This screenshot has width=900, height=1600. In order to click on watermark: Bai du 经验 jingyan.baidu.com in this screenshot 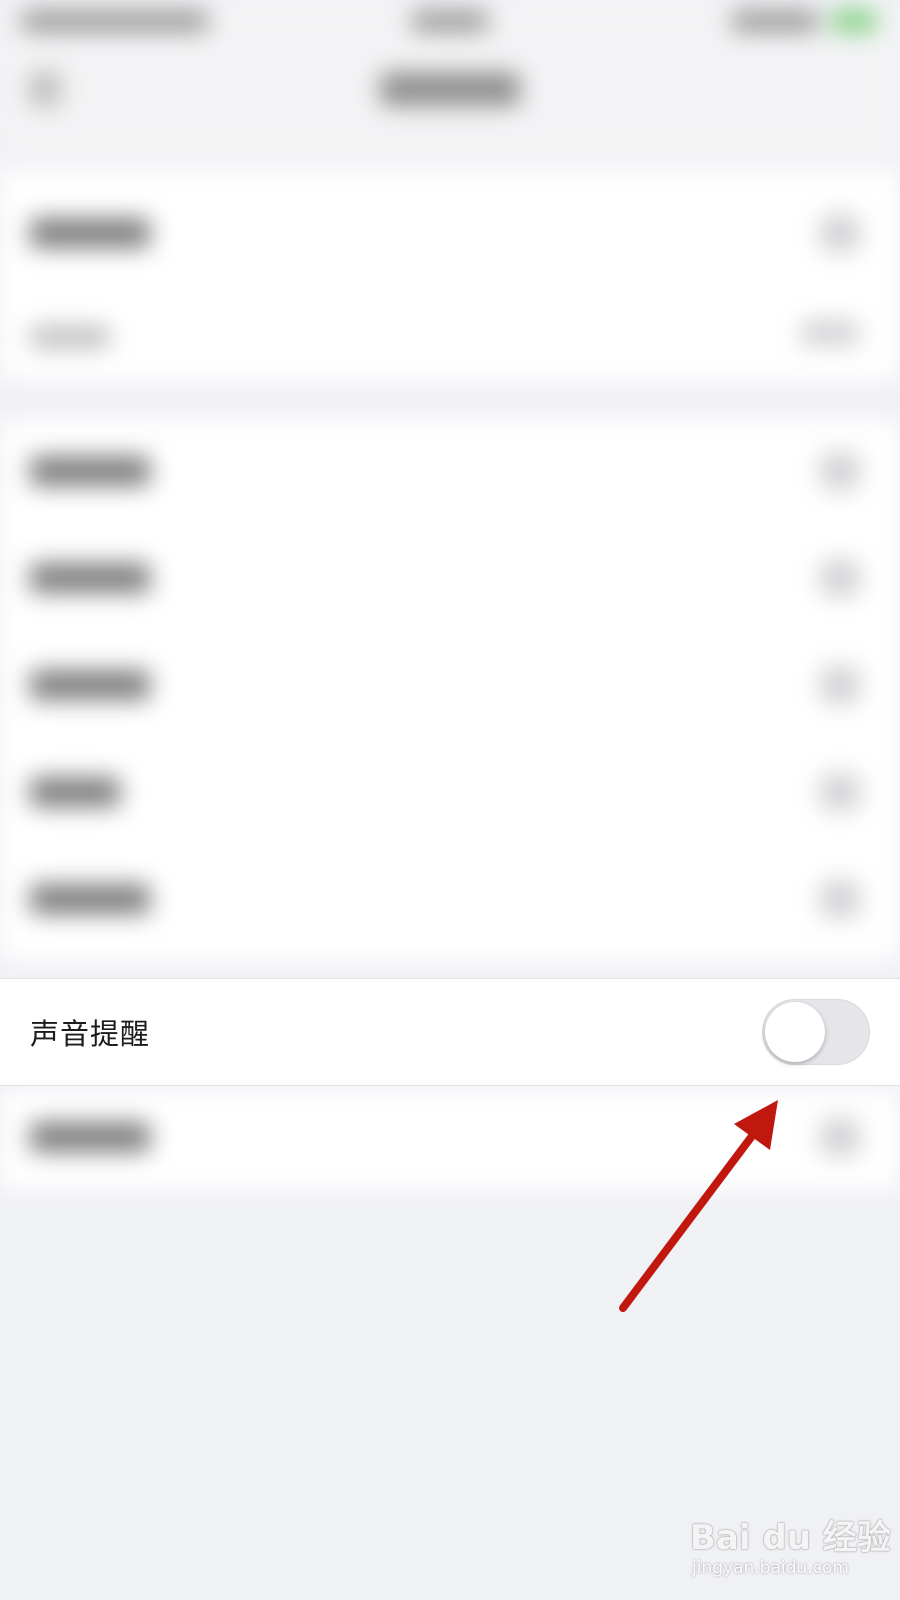, I will do `click(790, 1545)`.